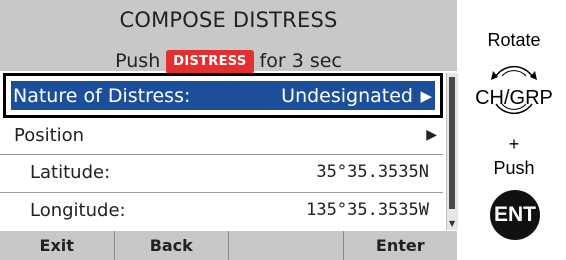 Image resolution: width=566 pixels, height=260 pixels. I want to click on menu-item-nature-of-distress: Nature of Distress: Undesignated ▶, so click(223, 95).